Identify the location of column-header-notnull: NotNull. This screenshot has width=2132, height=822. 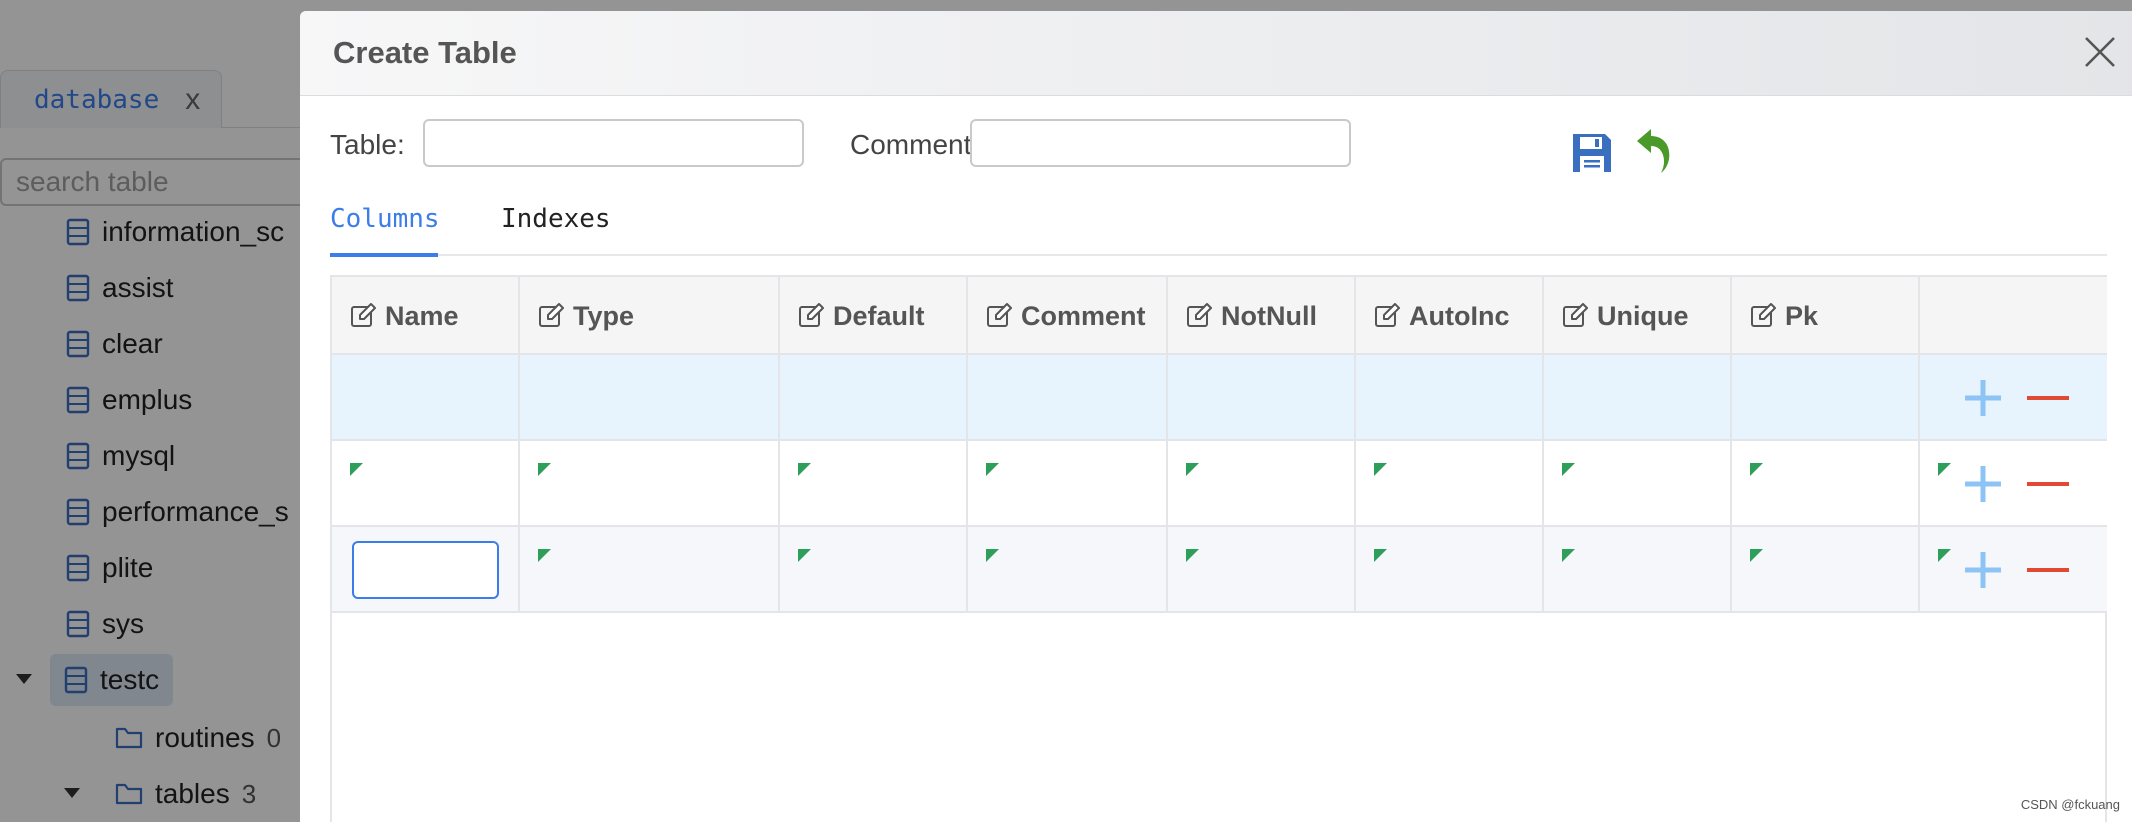
(1242, 316).